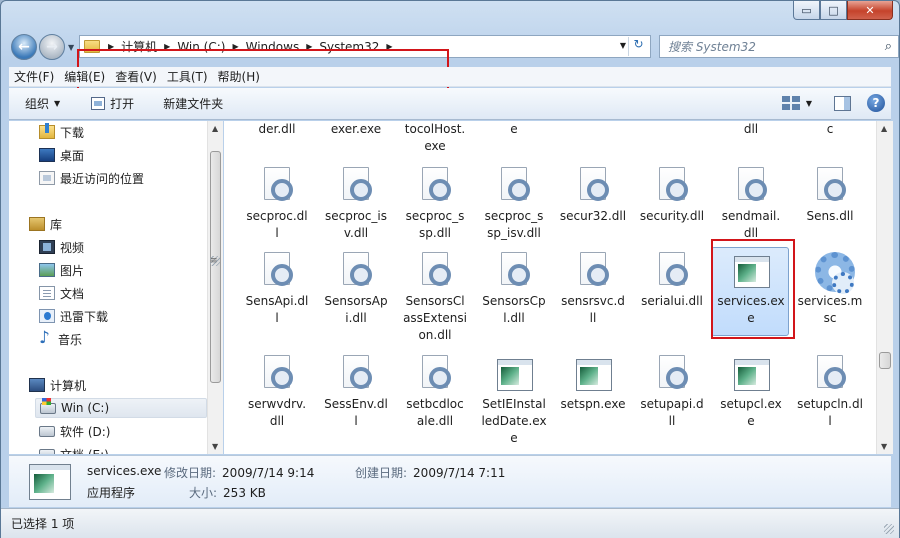 The image size is (900, 538). Describe the element at coordinates (672, 392) in the screenshot. I see `file-item: setupapi.d ll` at that location.